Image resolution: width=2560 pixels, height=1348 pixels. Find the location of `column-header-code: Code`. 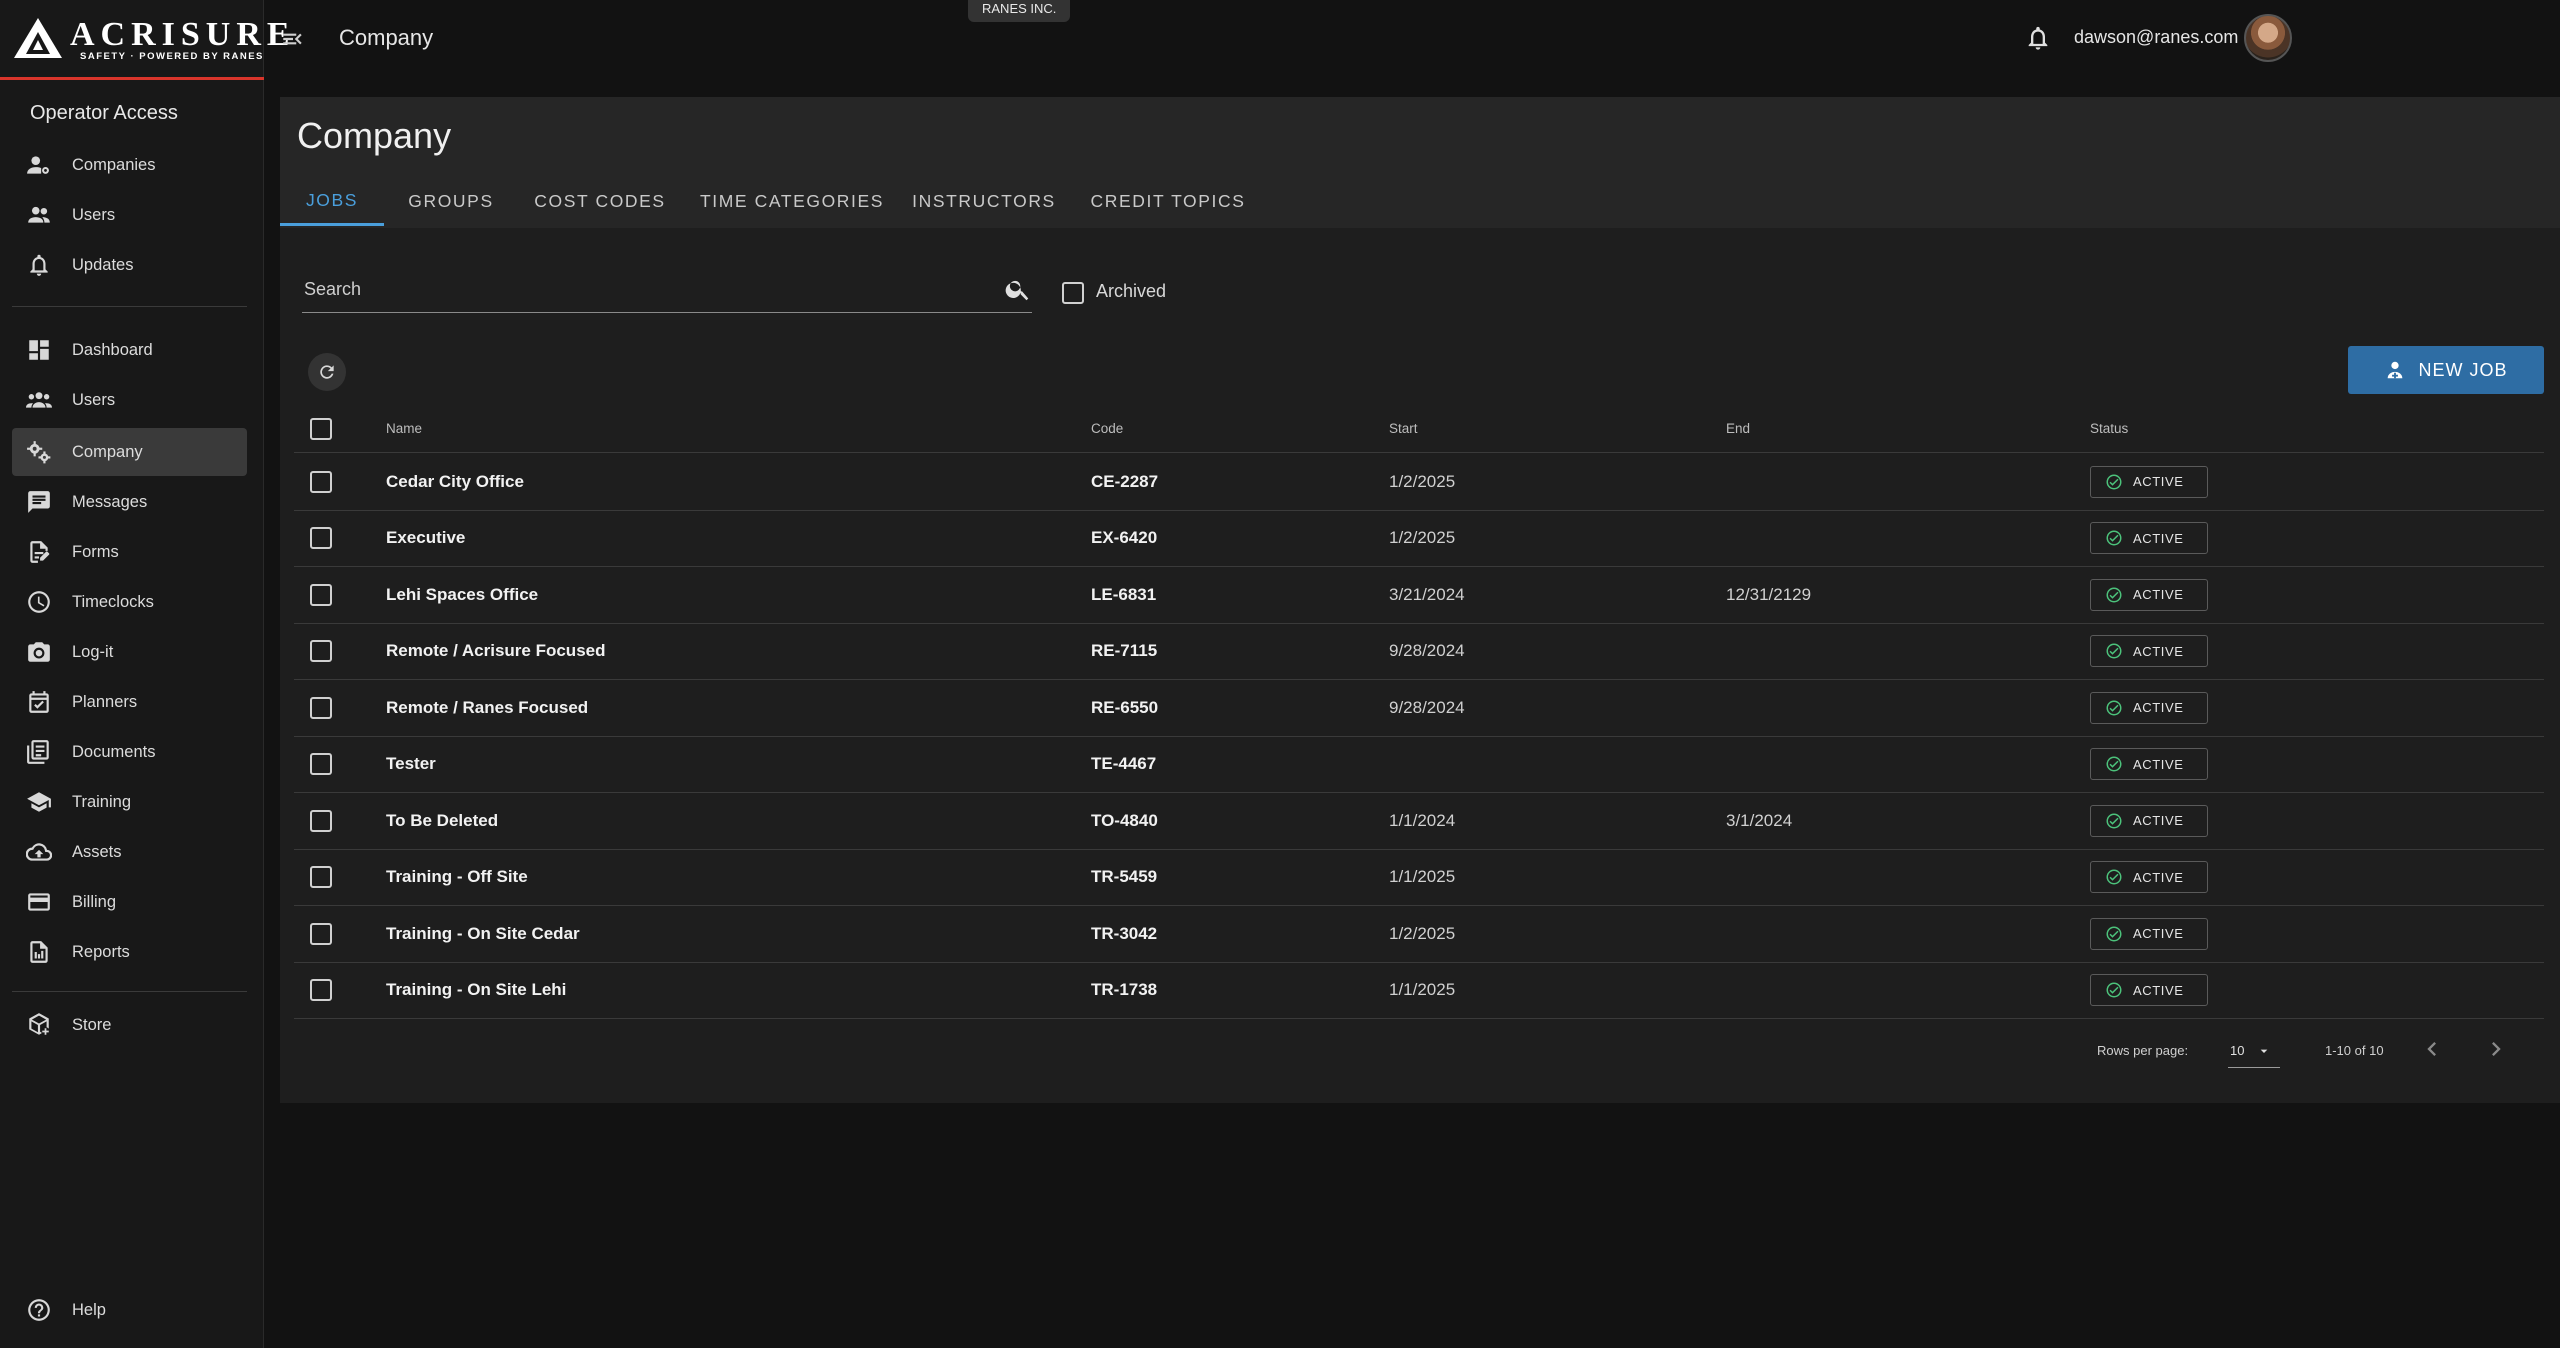

column-header-code: Code is located at coordinates (1107, 428).